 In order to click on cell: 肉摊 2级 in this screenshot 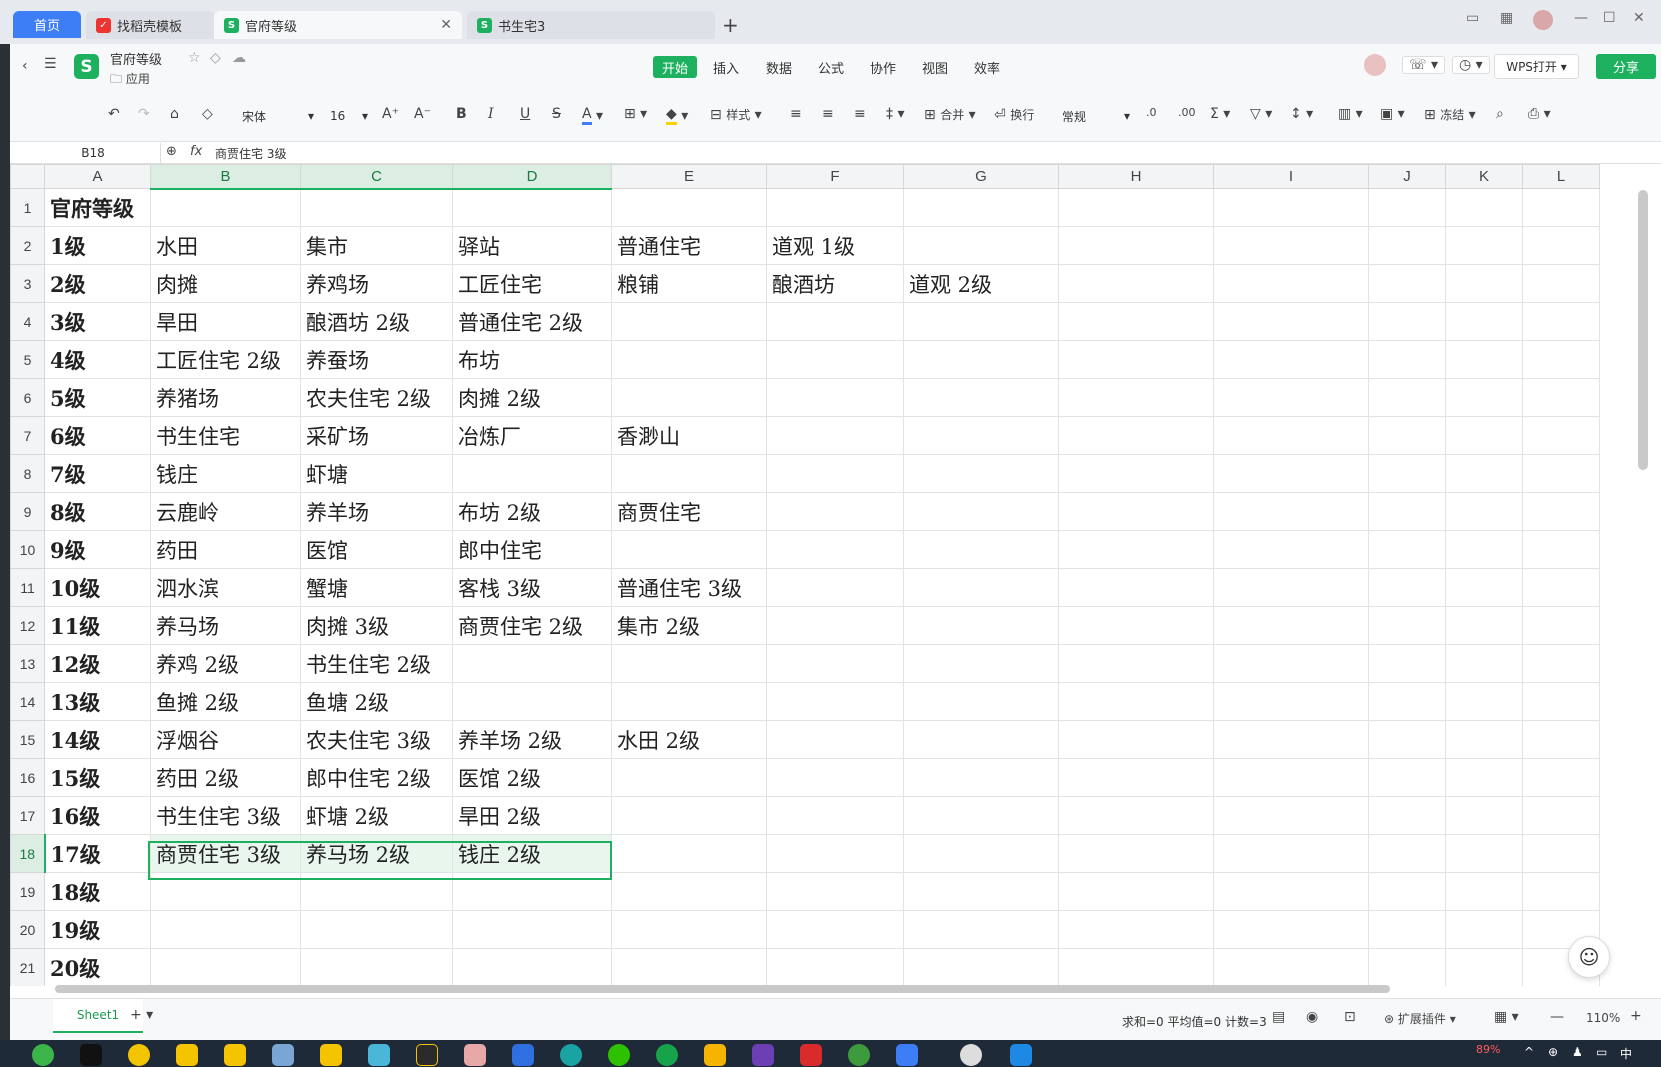, I will do `click(532, 397)`.